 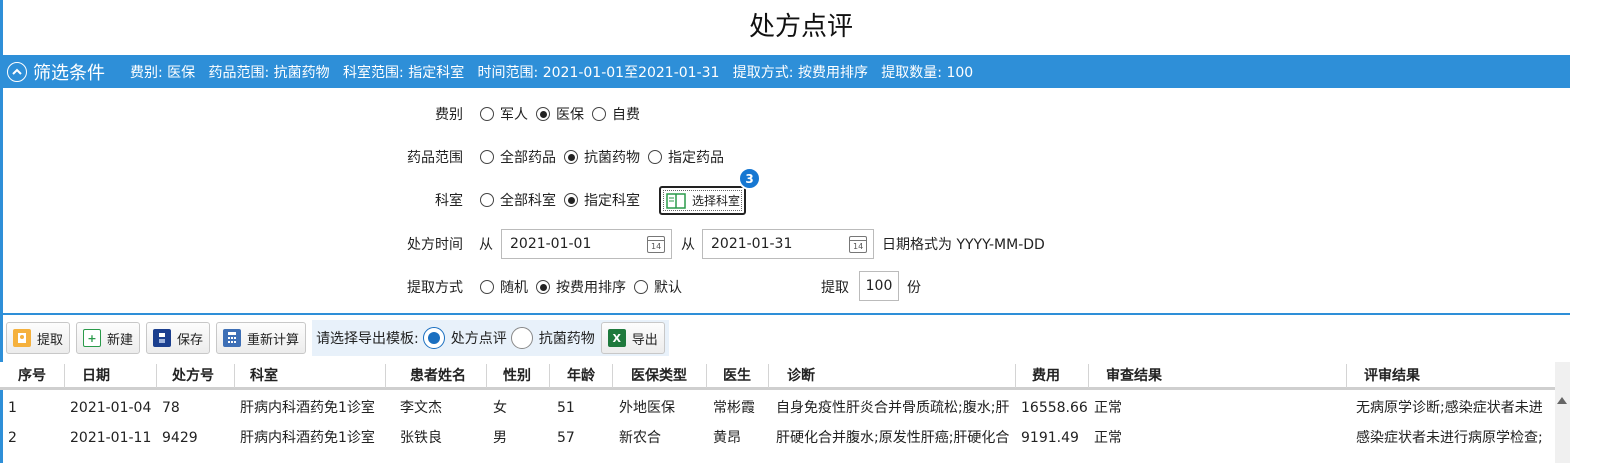 What do you see at coordinates (914, 288) in the screenshot?
I see `extract-count-unit: 份` at bounding box center [914, 288].